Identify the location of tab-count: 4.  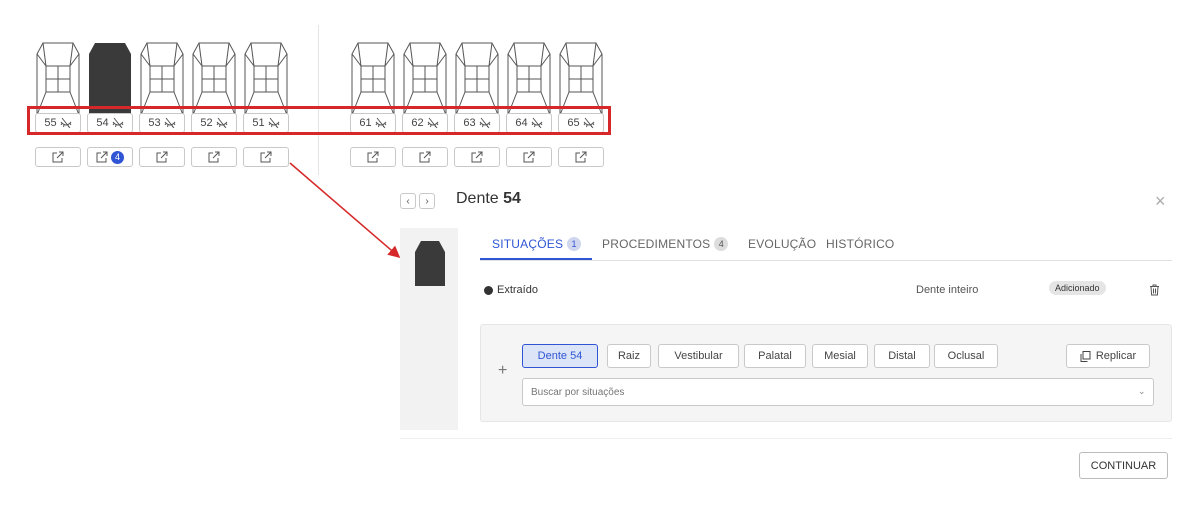
(721, 244).